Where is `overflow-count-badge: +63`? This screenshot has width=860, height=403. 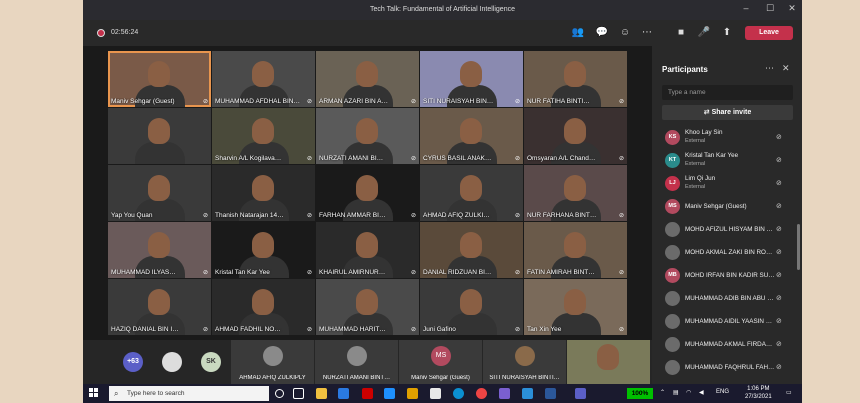 overflow-count-badge: +63 is located at coordinates (133, 362).